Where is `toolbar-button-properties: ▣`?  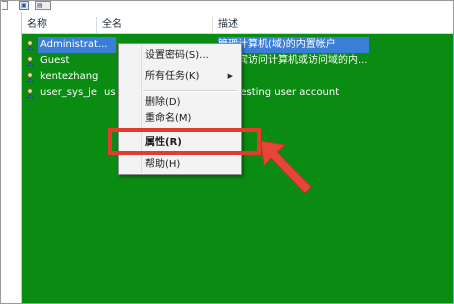
toolbar-button-properties: ▣ is located at coordinates (24, 5).